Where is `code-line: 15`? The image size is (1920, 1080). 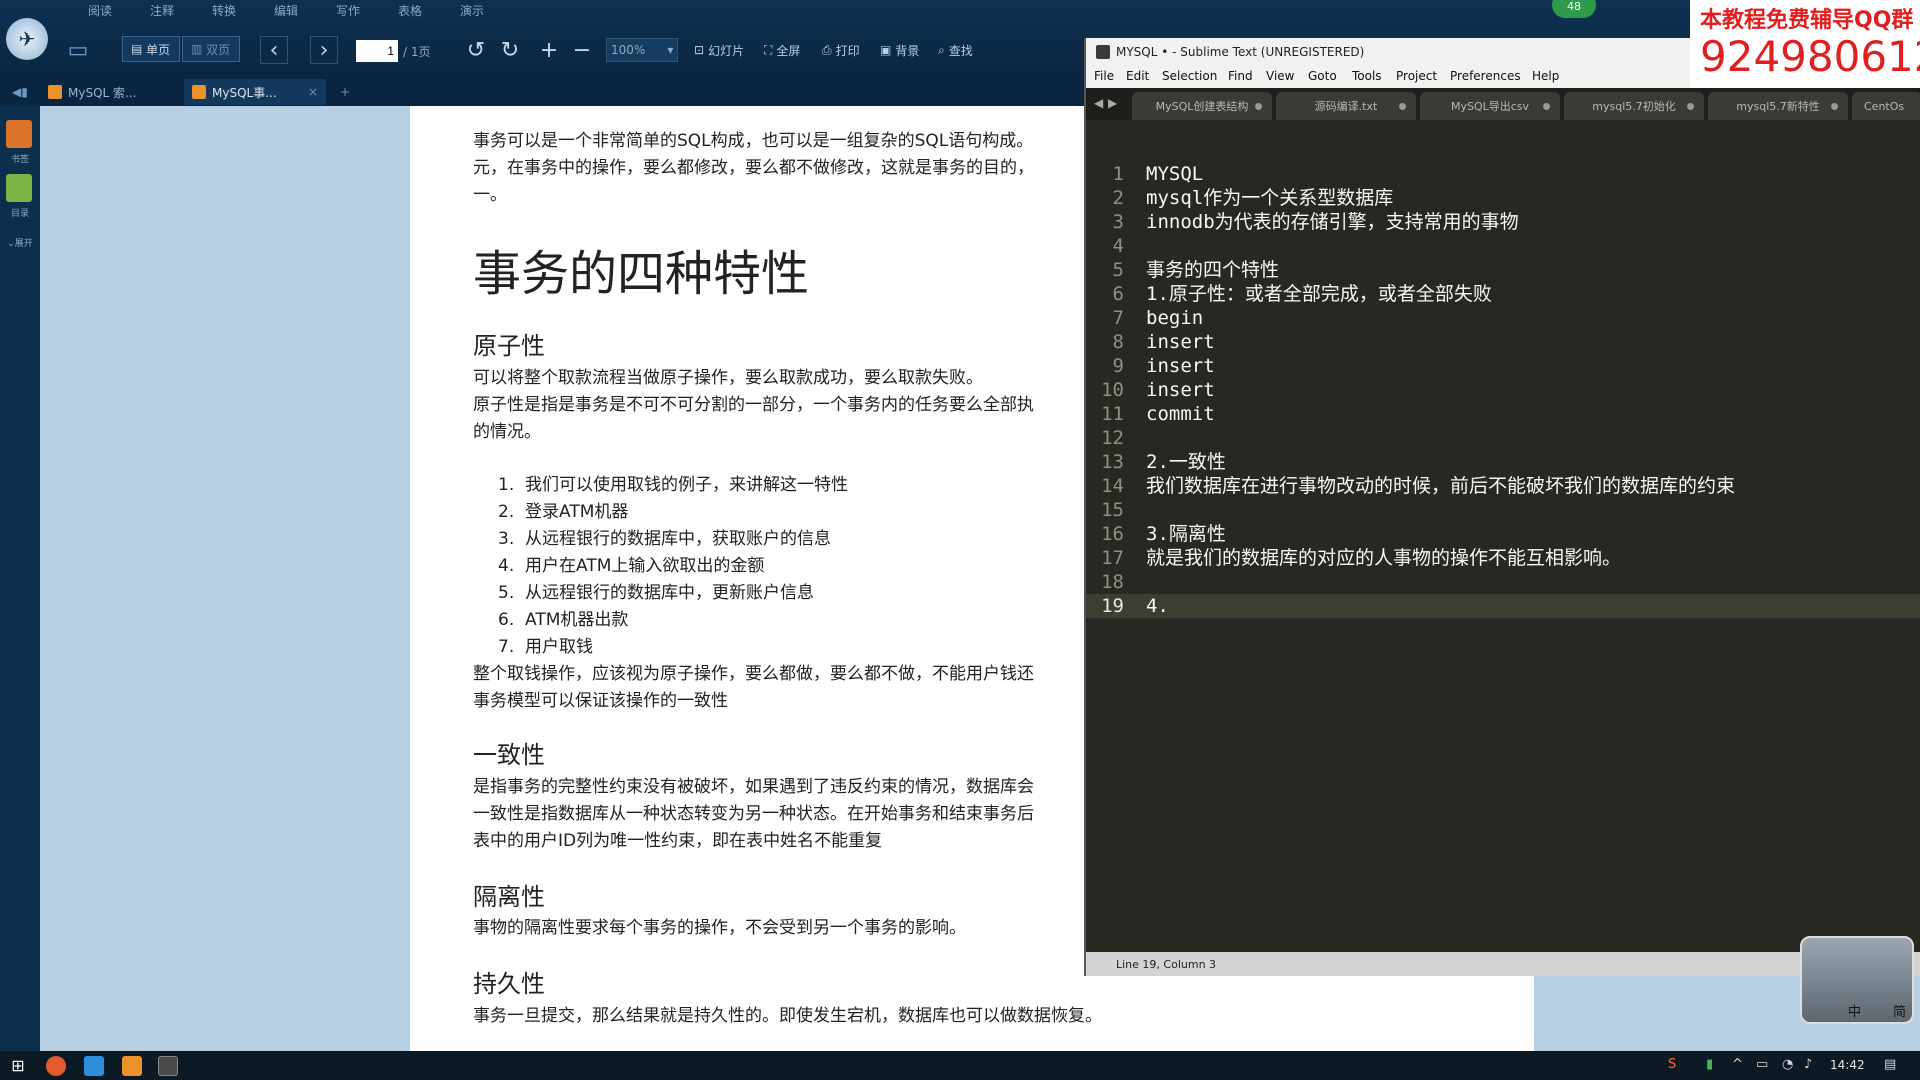 code-line: 15 is located at coordinates (1503, 510).